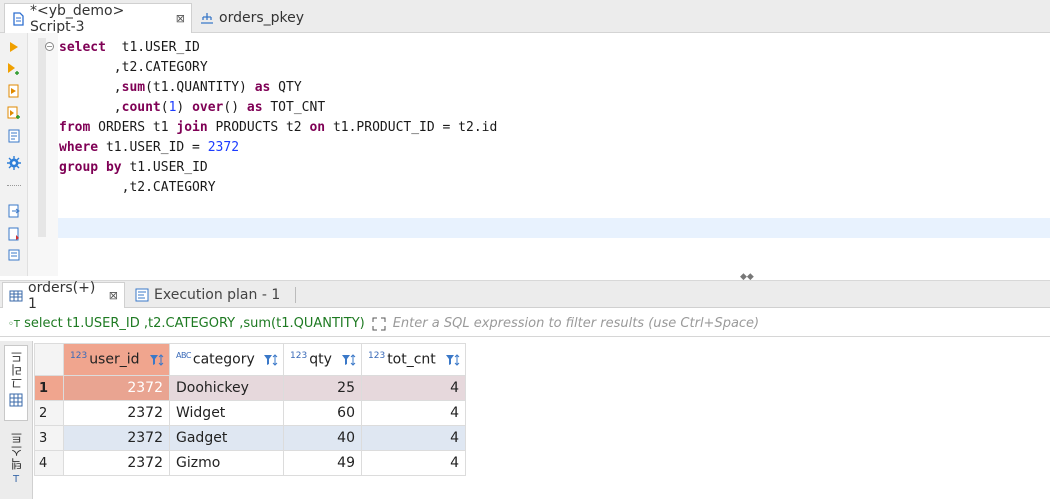  I want to click on sql-line: group by t1.USER_ID, so click(133, 168).